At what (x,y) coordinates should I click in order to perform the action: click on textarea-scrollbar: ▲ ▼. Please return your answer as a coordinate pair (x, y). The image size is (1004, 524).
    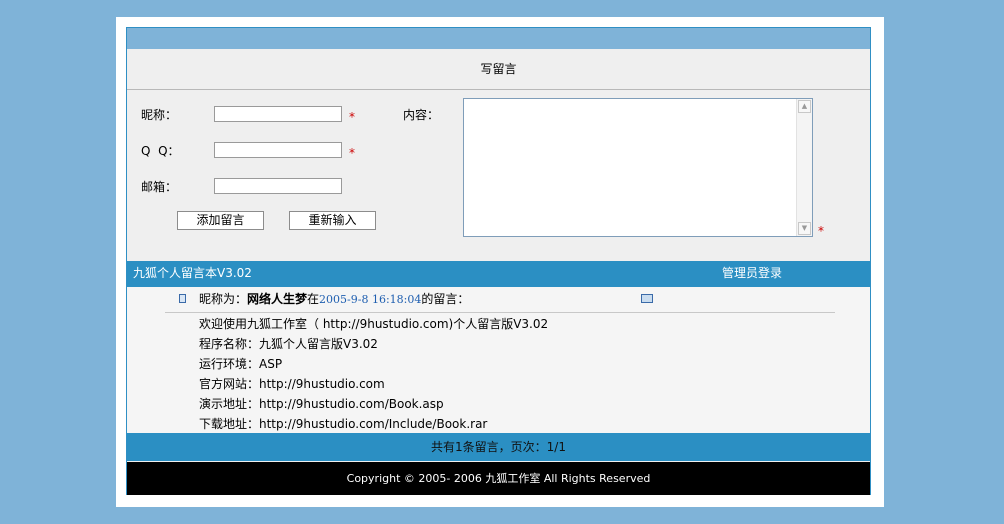
    Looking at the image, I should click on (804, 167).